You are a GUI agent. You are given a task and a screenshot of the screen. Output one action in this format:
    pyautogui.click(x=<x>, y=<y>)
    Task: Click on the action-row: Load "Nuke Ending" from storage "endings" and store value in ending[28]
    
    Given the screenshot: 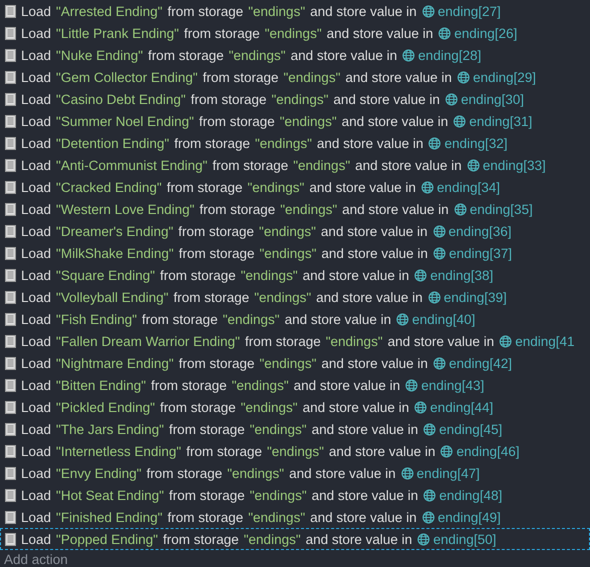 What is the action you would take?
    pyautogui.click(x=295, y=55)
    